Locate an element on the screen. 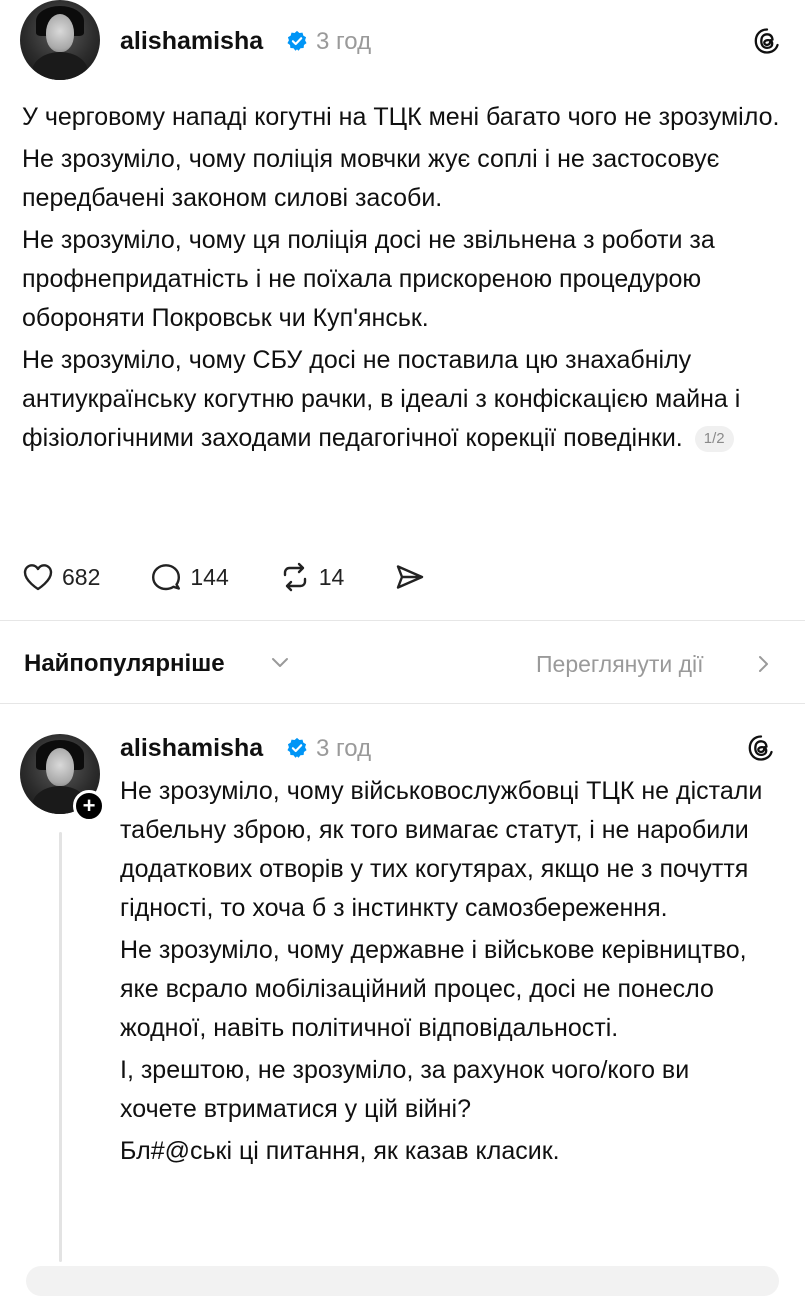 The image size is (805, 1296). verified-badge-icon is located at coordinates (297, 747).